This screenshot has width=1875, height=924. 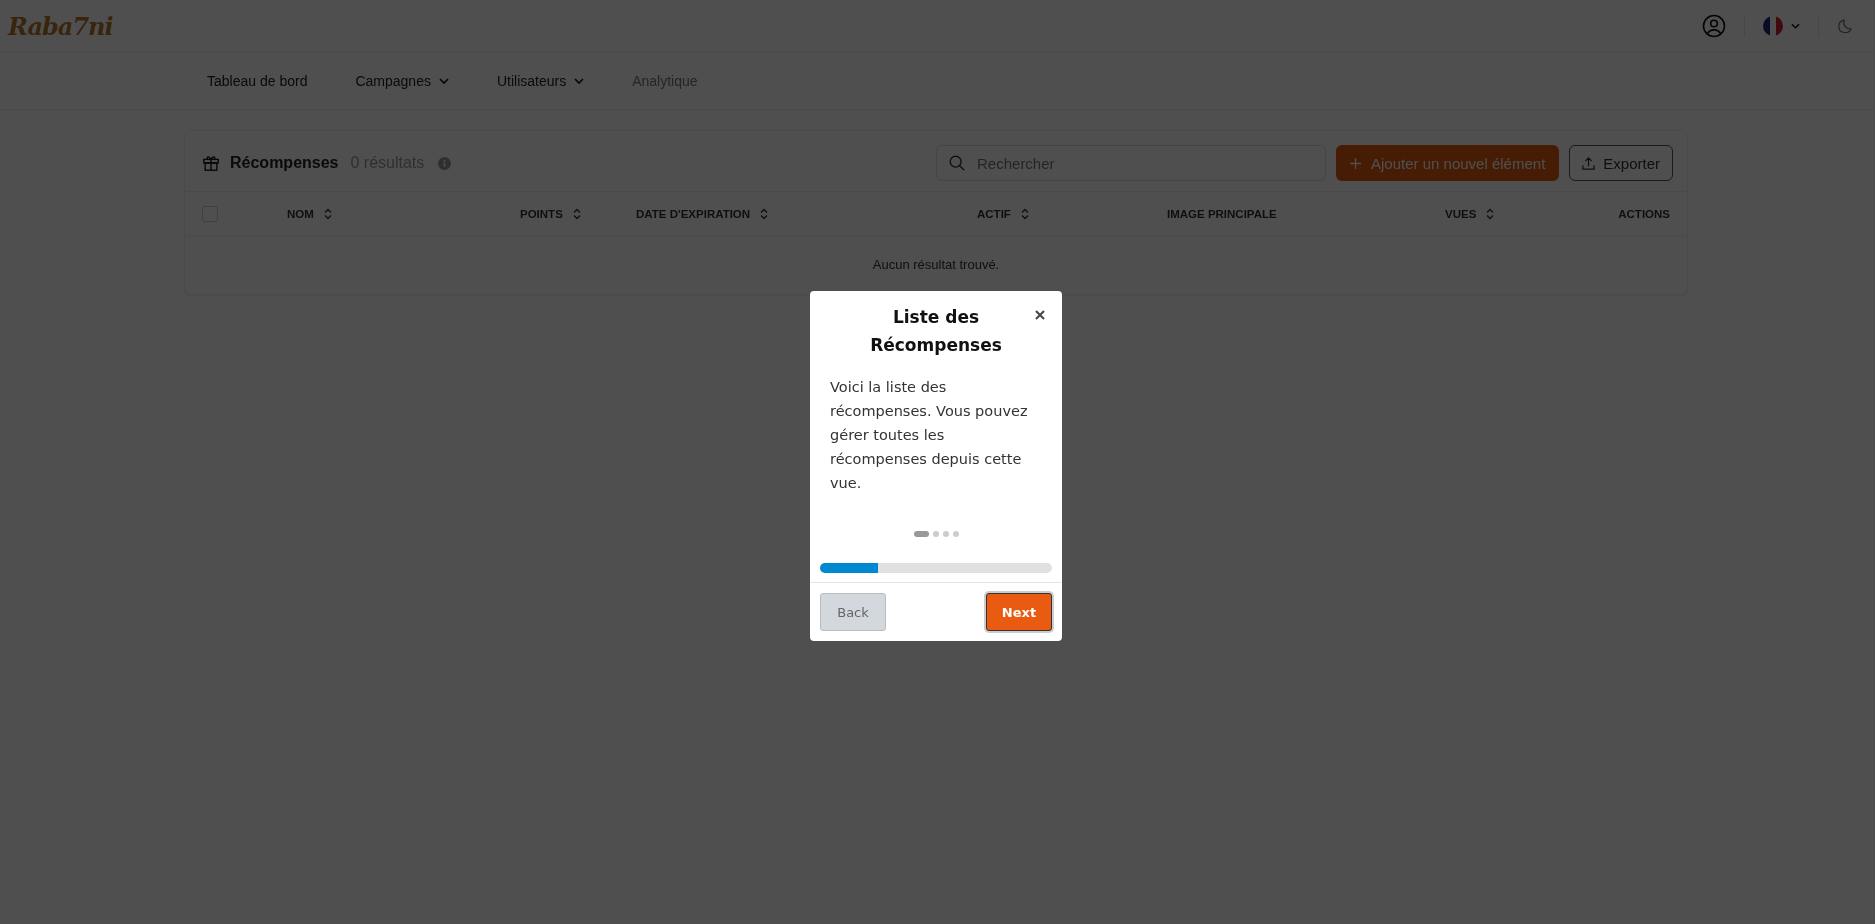 What do you see at coordinates (550, 214) in the screenshot?
I see `column-header: POINTS` at bounding box center [550, 214].